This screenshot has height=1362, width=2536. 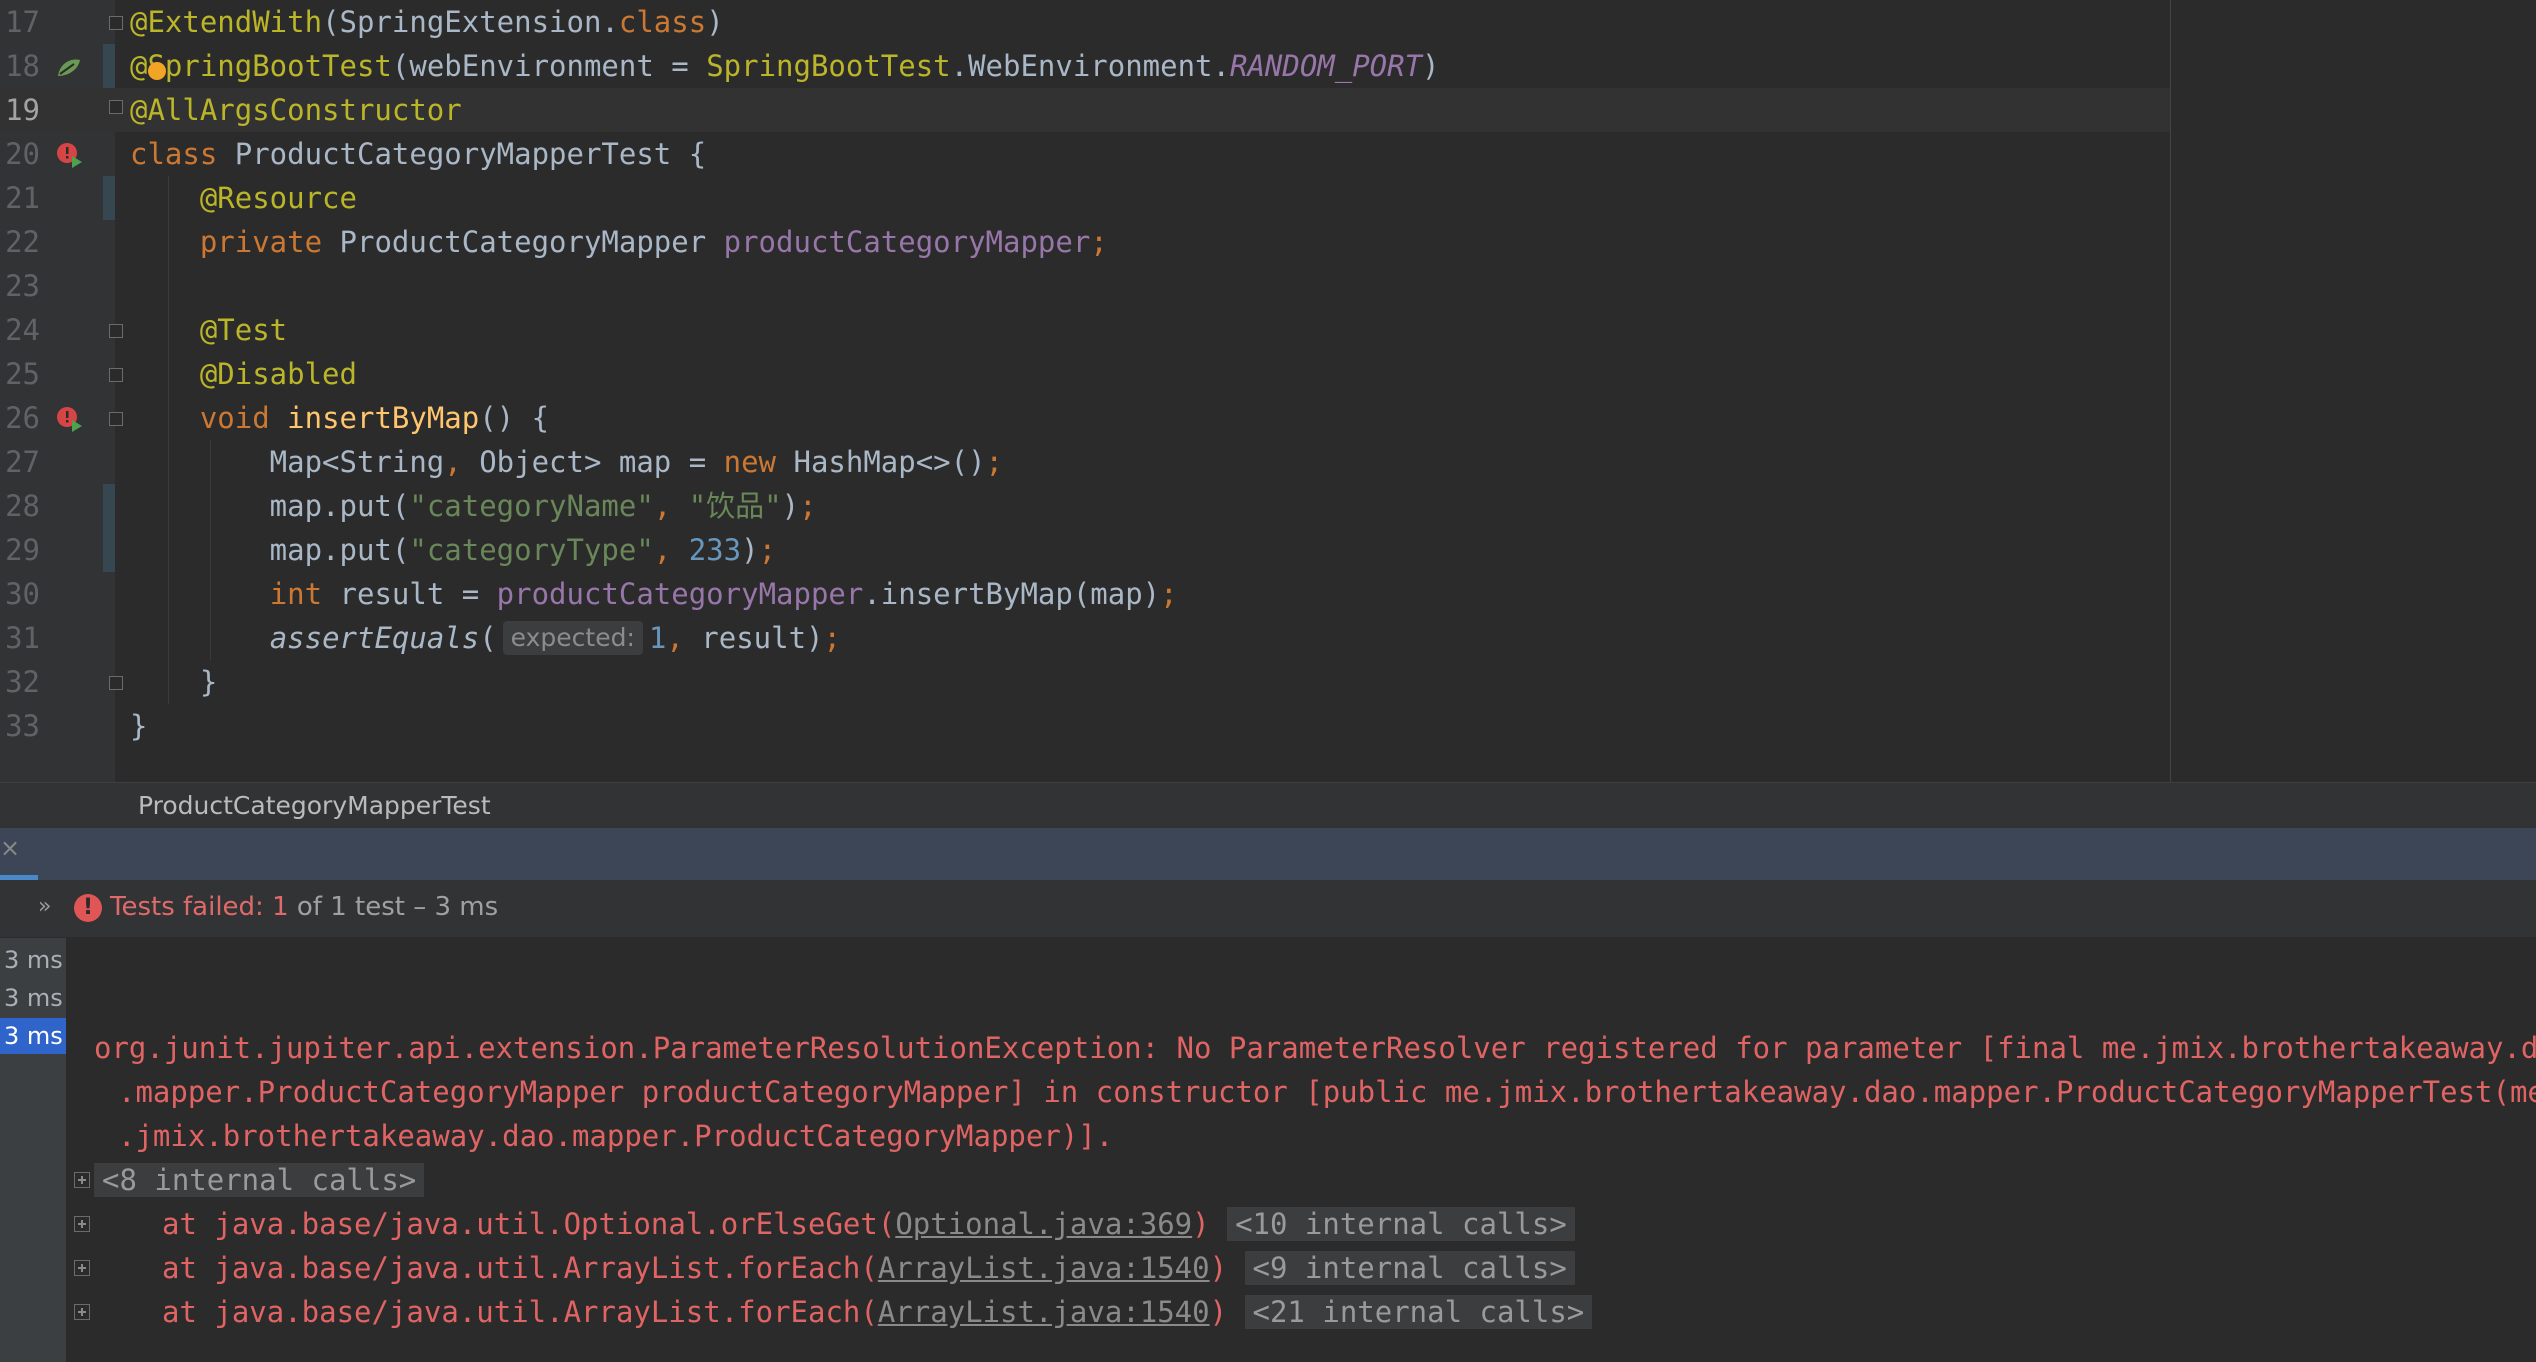 What do you see at coordinates (1043, 1224) in the screenshot?
I see `source-link: Optional.java:369` at bounding box center [1043, 1224].